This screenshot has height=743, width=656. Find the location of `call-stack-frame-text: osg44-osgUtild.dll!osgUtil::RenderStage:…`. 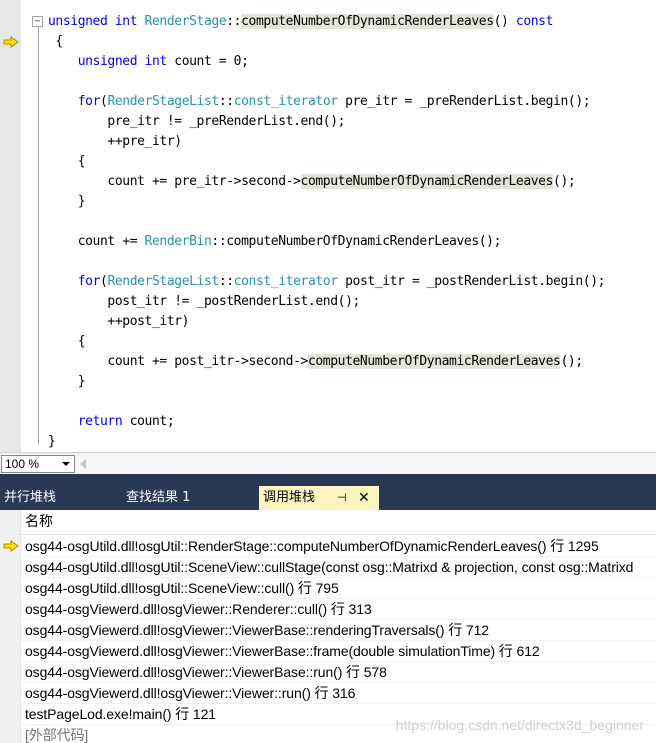

call-stack-frame-text: osg44-osgUtild.dll!osgUtil::RenderStage:… is located at coordinates (312, 546).